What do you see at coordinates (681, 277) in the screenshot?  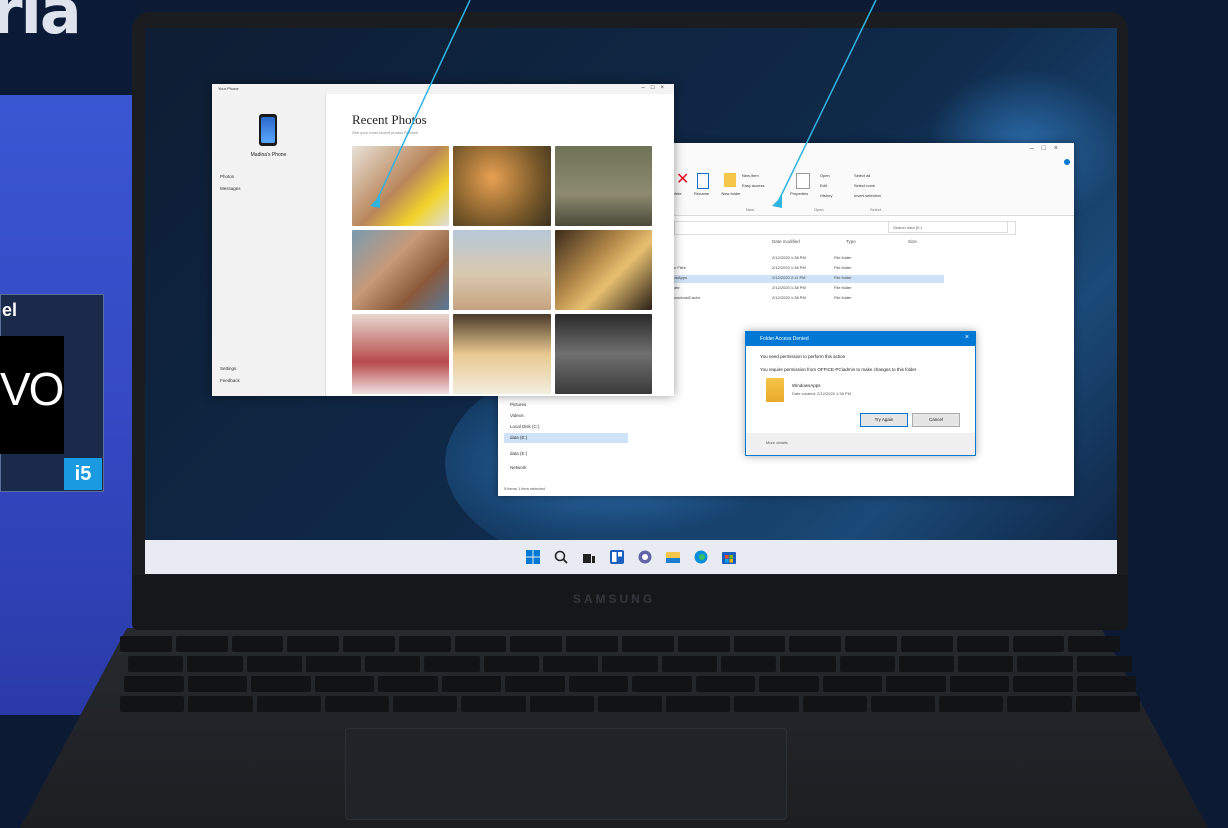 I see `file-name: vsApps` at bounding box center [681, 277].